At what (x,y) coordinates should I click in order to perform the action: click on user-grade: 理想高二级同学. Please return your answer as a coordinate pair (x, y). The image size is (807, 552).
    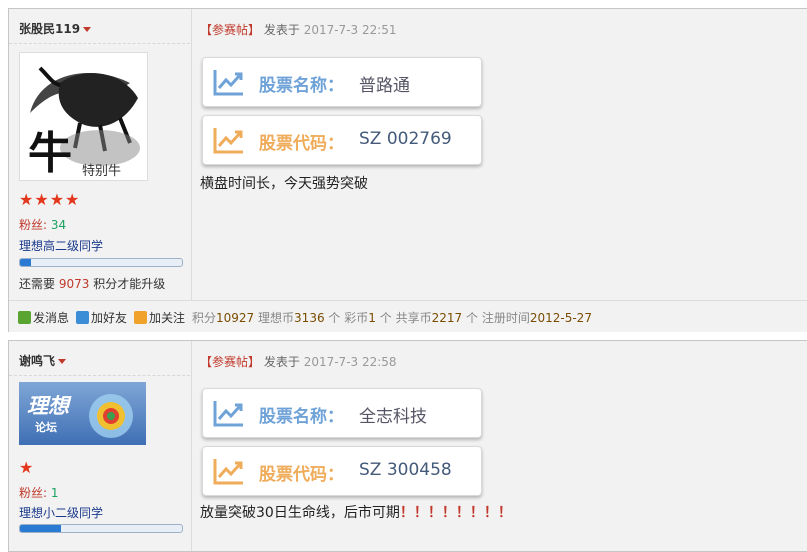
    Looking at the image, I should click on (61, 245).